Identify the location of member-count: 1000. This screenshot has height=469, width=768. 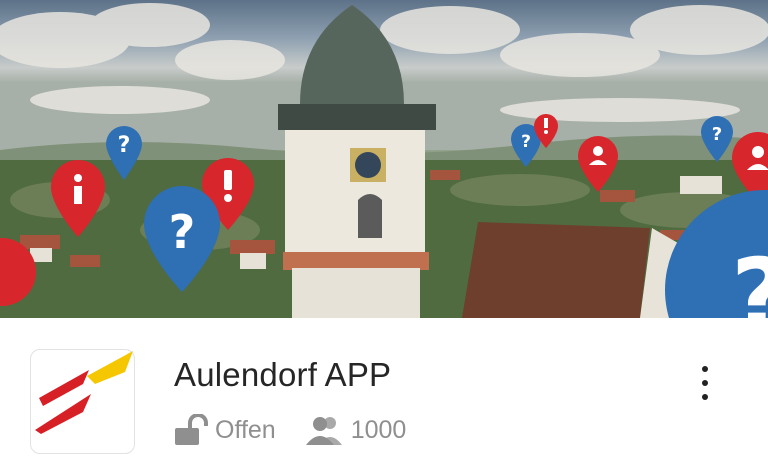
(378, 429).